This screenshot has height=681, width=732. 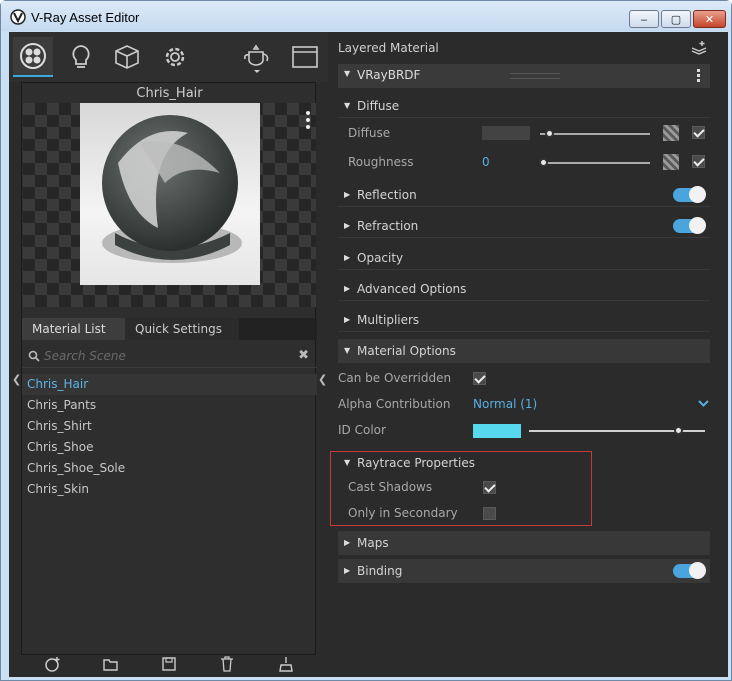 I want to click on geometry-tab, so click(x=127, y=57).